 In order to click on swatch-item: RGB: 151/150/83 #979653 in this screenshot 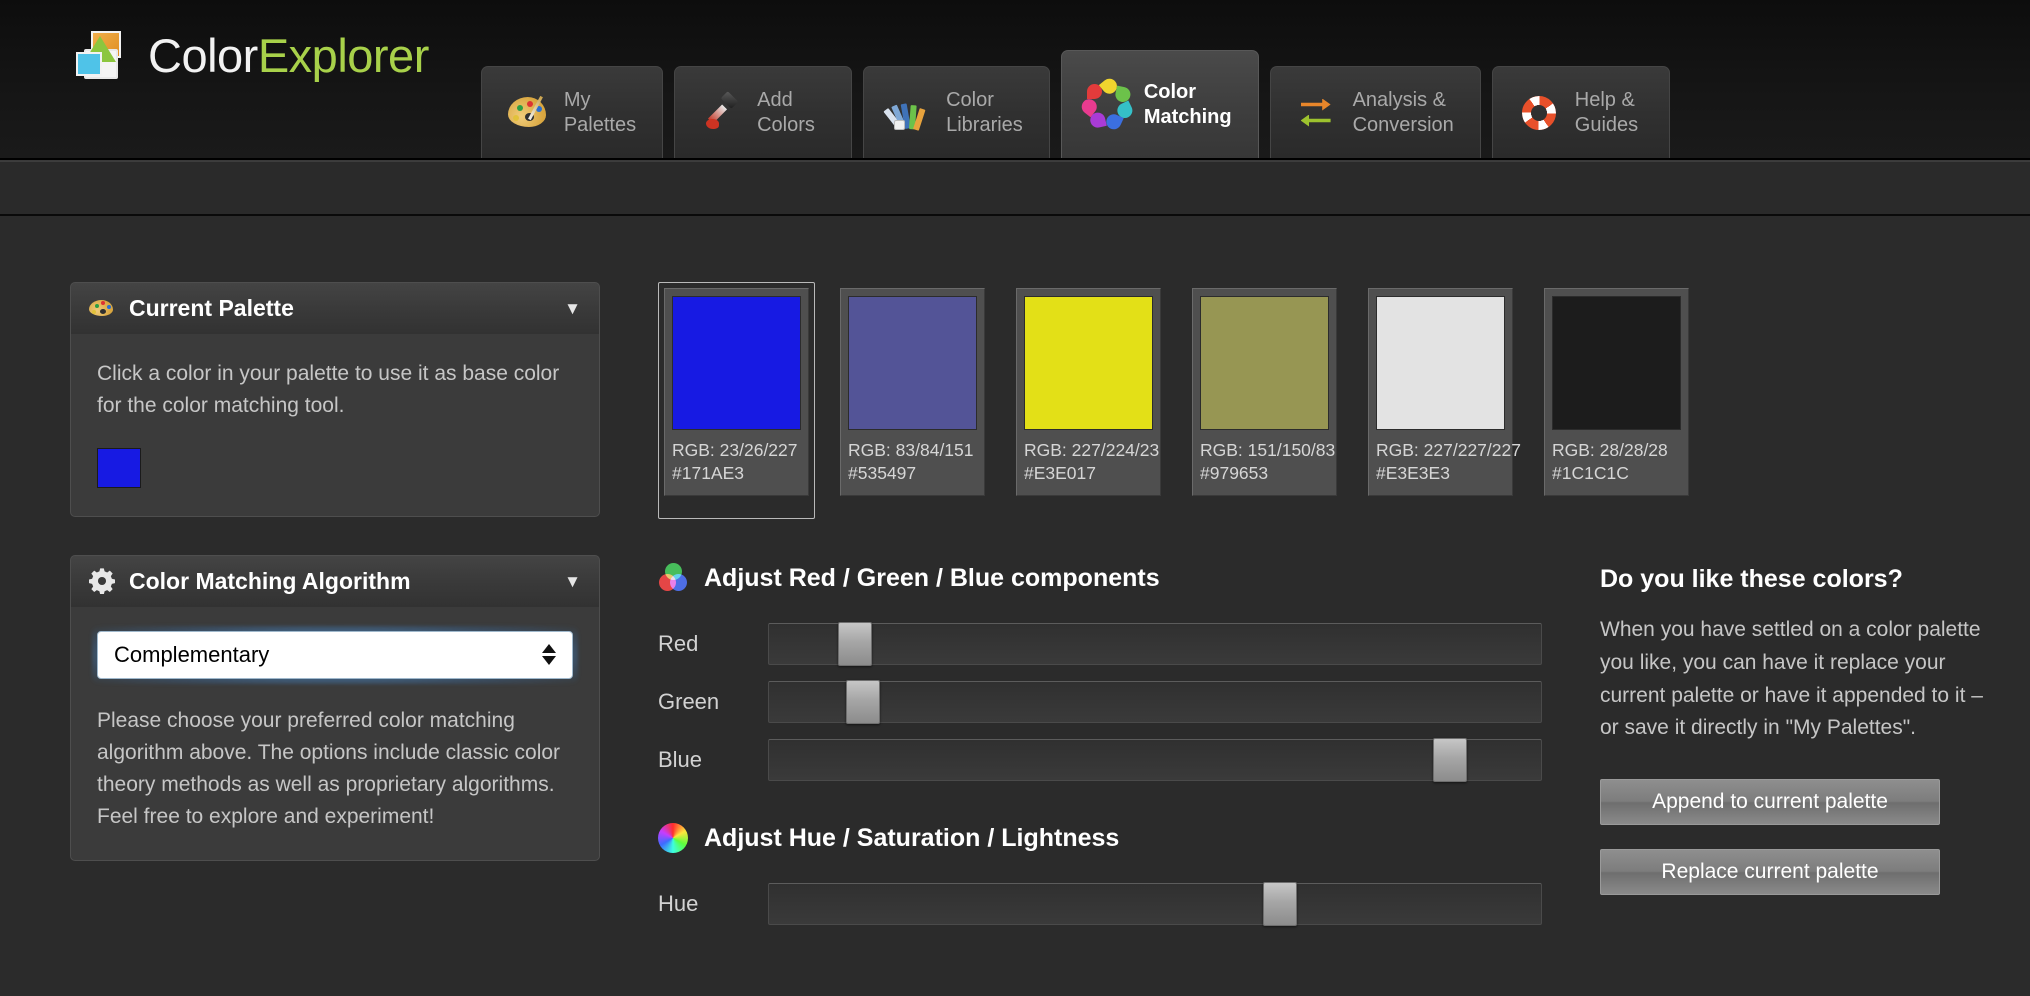, I will do `click(1264, 400)`.